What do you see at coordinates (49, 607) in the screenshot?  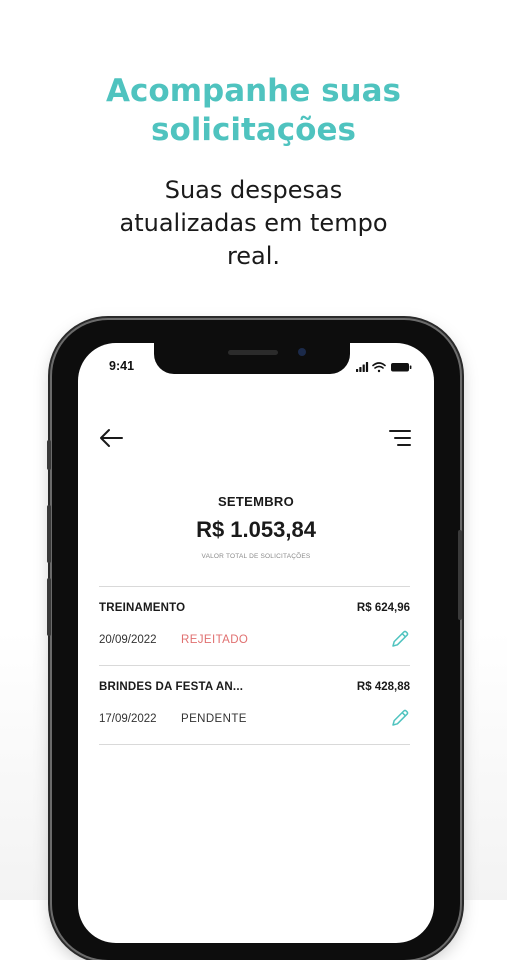 I see `phone-volume-down-button` at bounding box center [49, 607].